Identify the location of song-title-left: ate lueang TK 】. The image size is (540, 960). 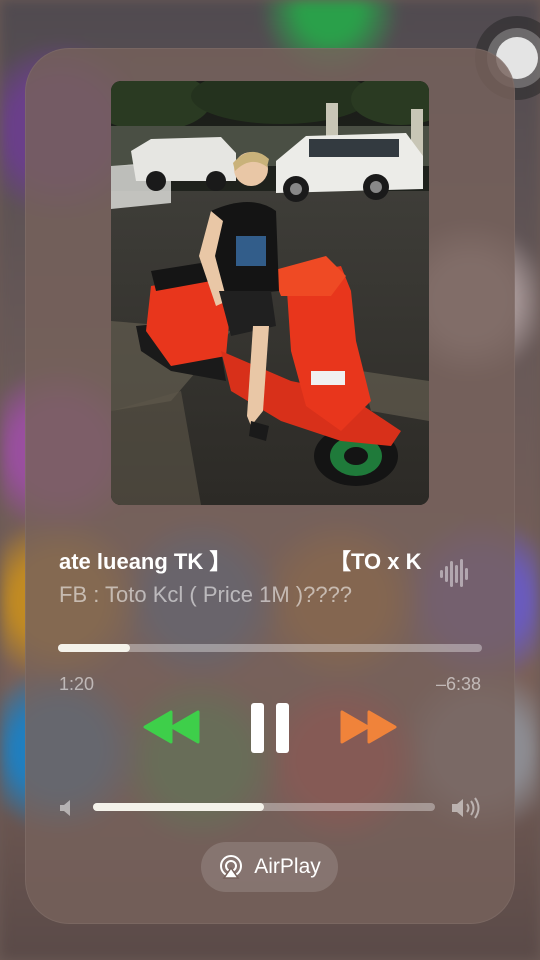
(145, 561).